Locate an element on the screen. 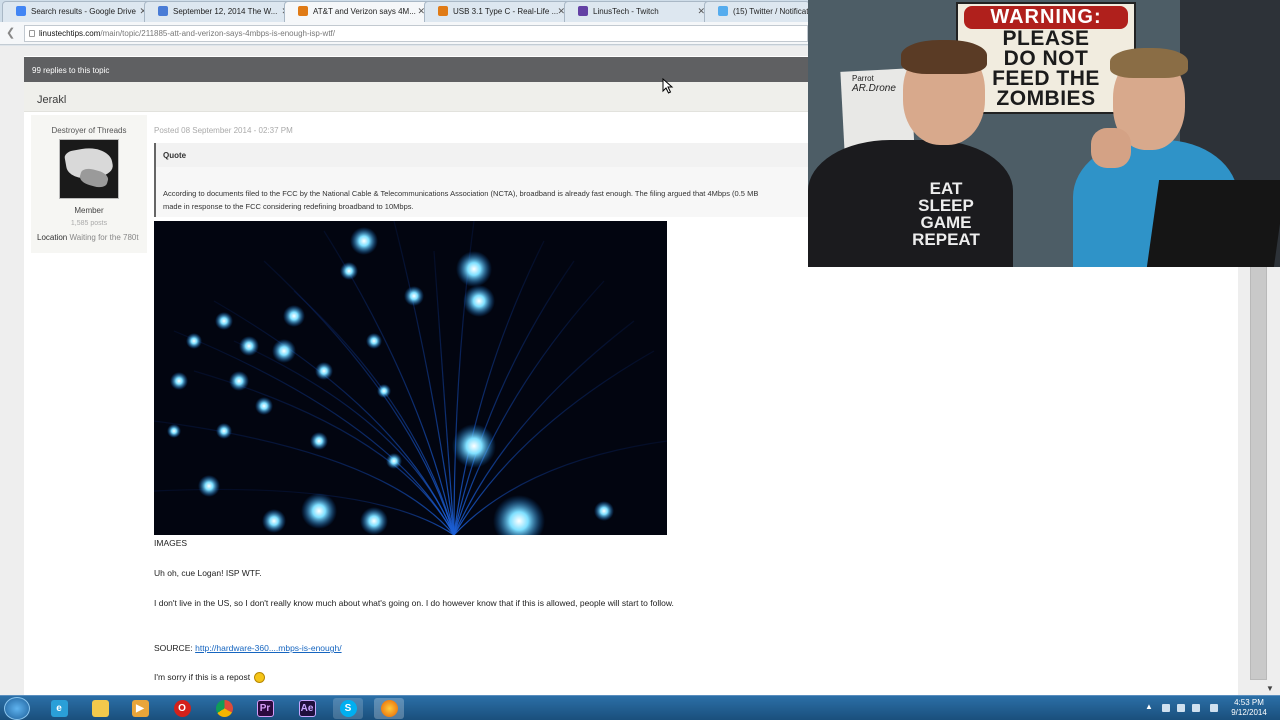  explorer-taskbar-button is located at coordinates (100, 708).